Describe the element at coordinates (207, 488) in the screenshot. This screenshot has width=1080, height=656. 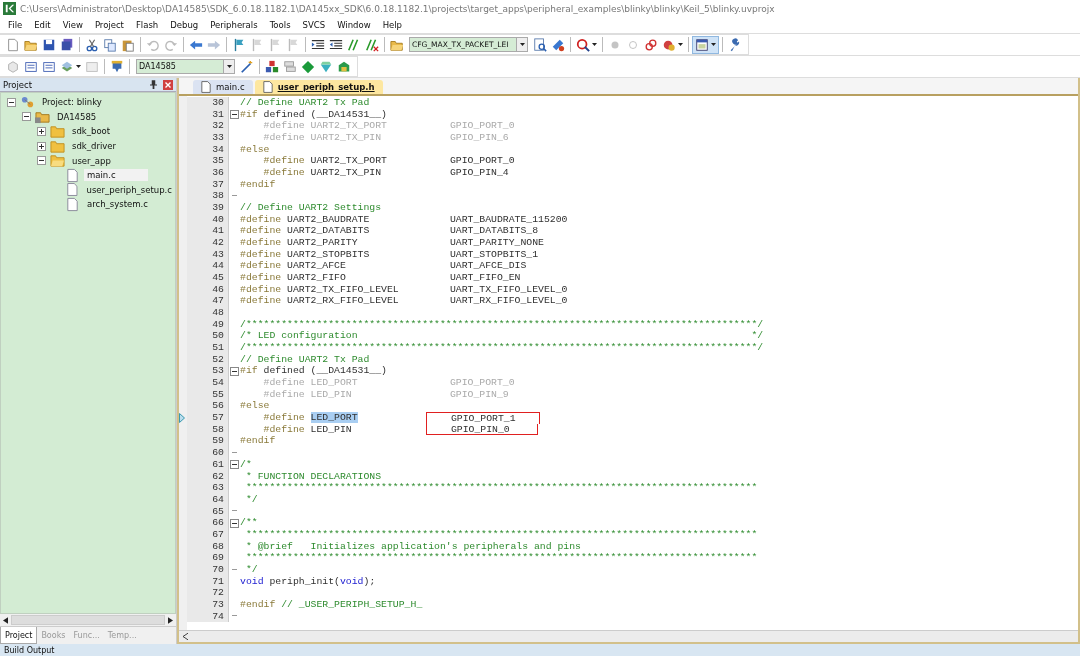
I see `line-number: 63` at that location.